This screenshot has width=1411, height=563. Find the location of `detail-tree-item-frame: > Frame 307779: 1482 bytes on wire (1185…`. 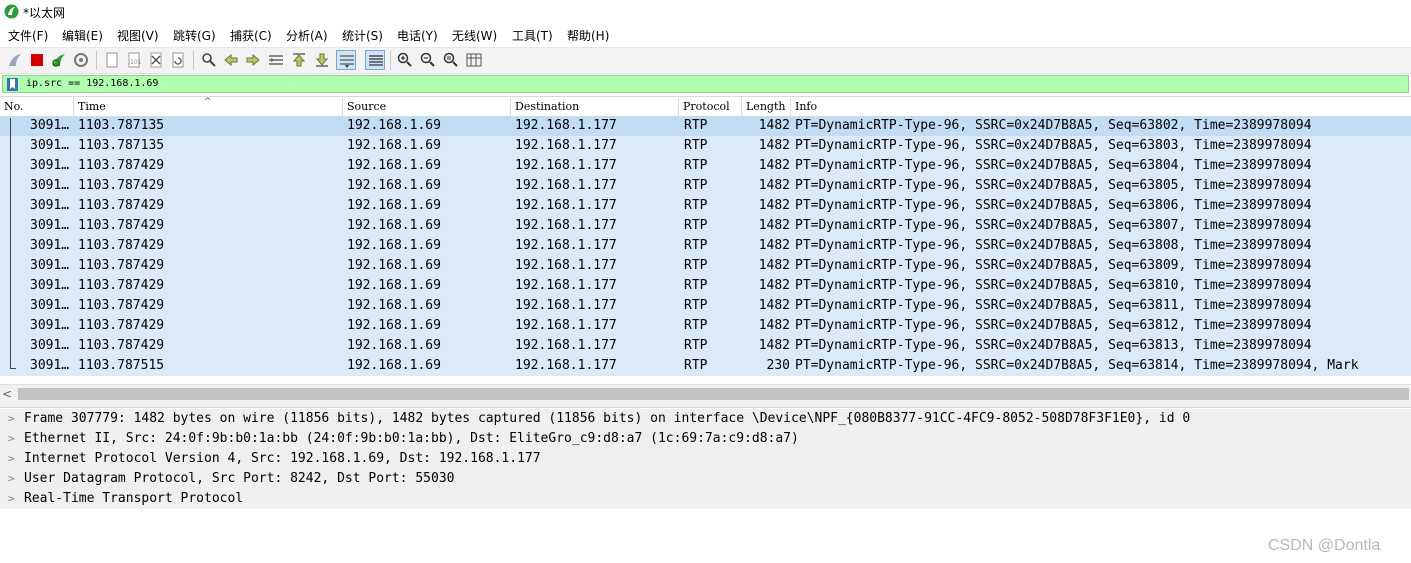

detail-tree-item-frame: > Frame 307779: 1482 bytes on wire (1185… is located at coordinates (705, 419).